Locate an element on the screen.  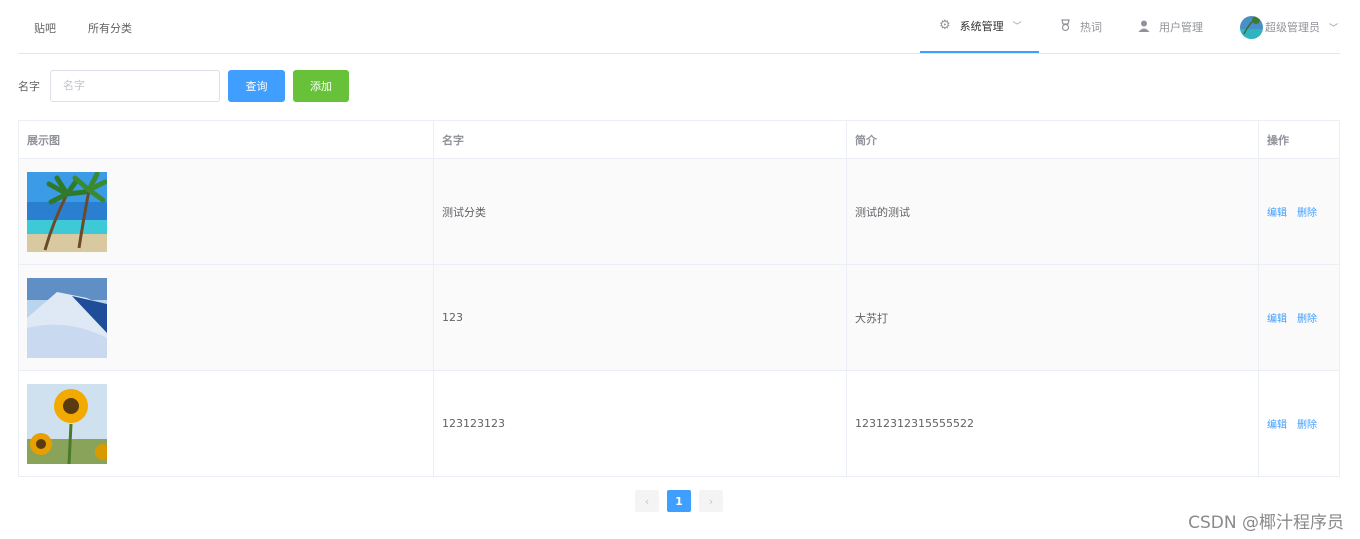
row-intro: 测试的测试 is located at coordinates (1053, 211).